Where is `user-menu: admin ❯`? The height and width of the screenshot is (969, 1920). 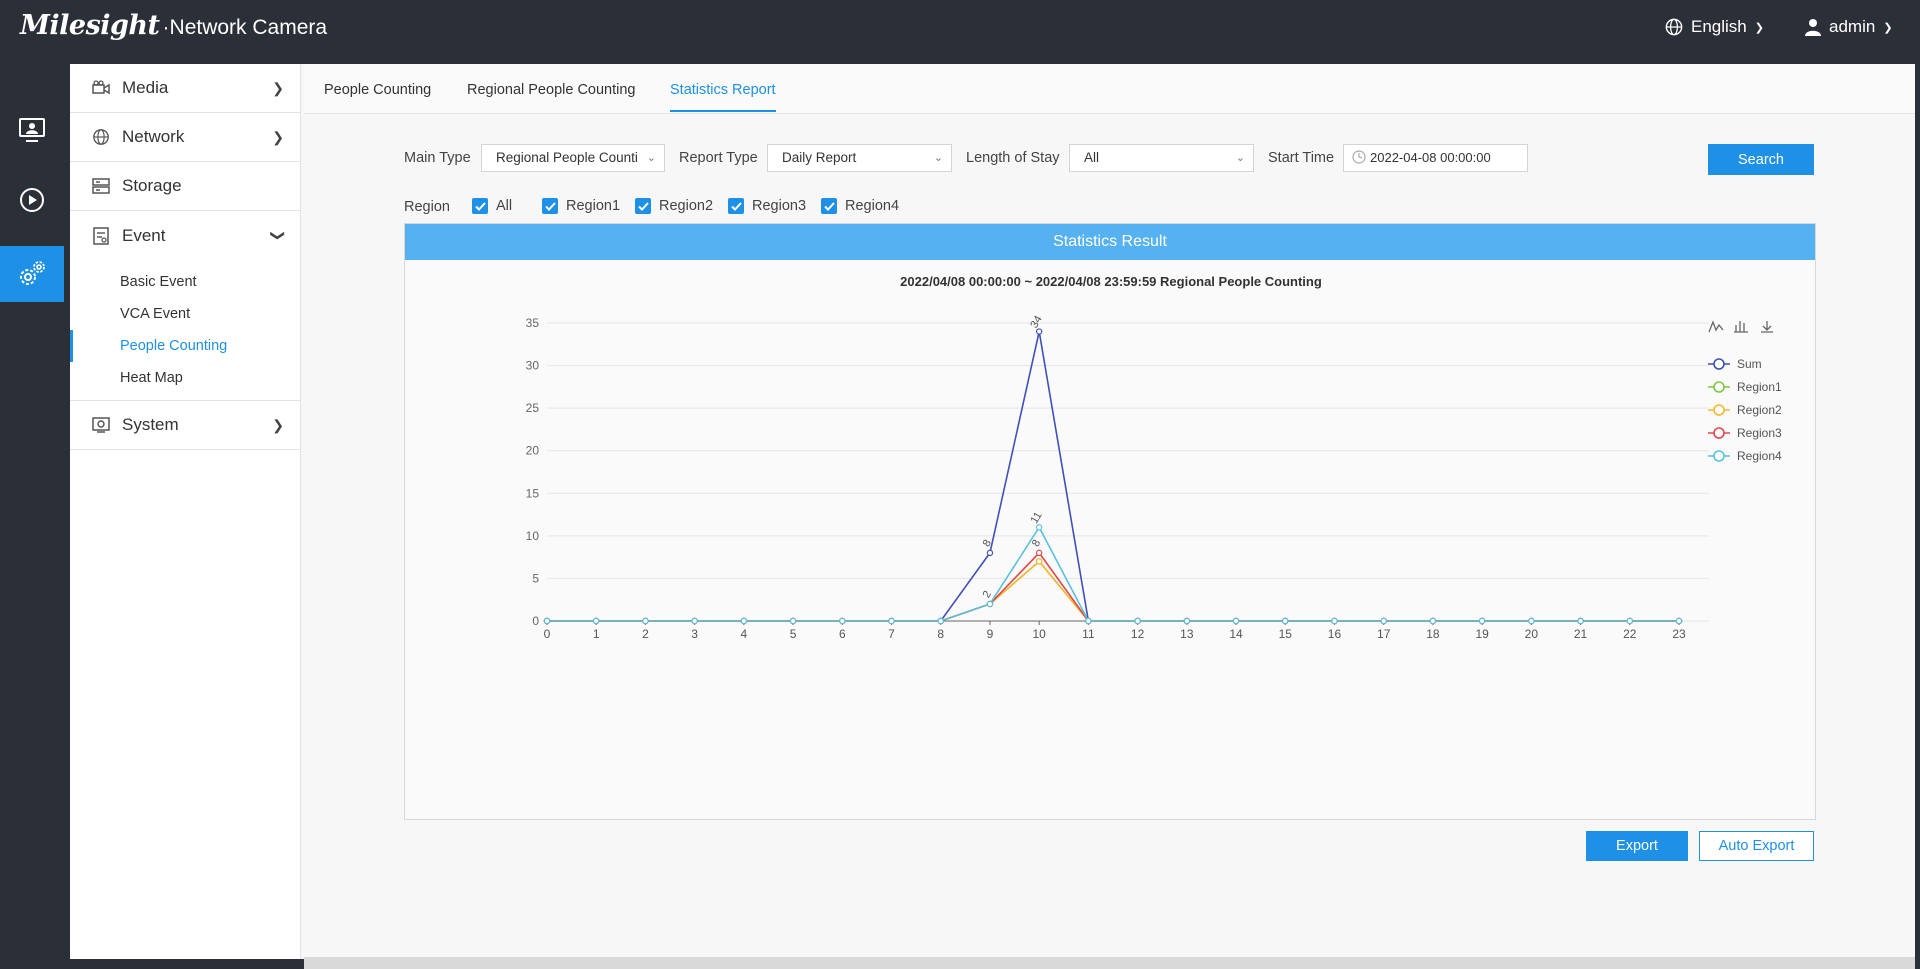 user-menu: admin ❯ is located at coordinates (1849, 27).